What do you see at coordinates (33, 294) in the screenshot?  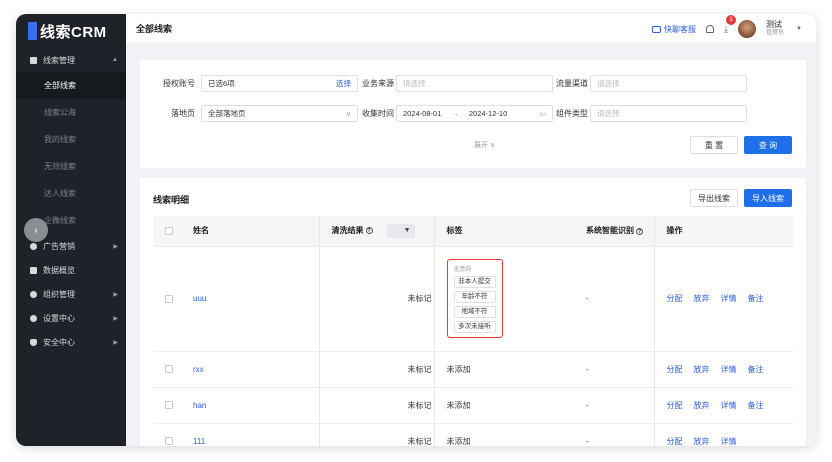 I see `org-icon` at bounding box center [33, 294].